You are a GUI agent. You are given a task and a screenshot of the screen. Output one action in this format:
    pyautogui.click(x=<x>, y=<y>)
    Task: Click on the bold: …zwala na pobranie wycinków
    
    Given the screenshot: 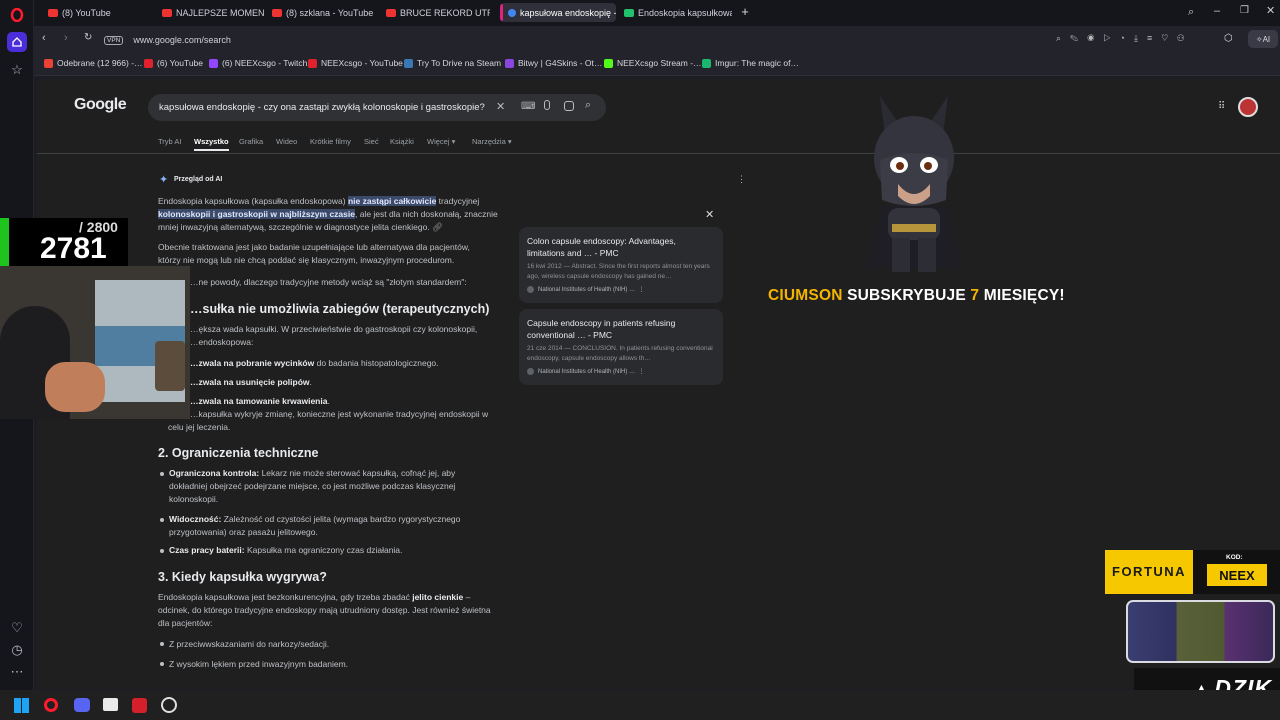 What is the action you would take?
    pyautogui.click(x=252, y=363)
    